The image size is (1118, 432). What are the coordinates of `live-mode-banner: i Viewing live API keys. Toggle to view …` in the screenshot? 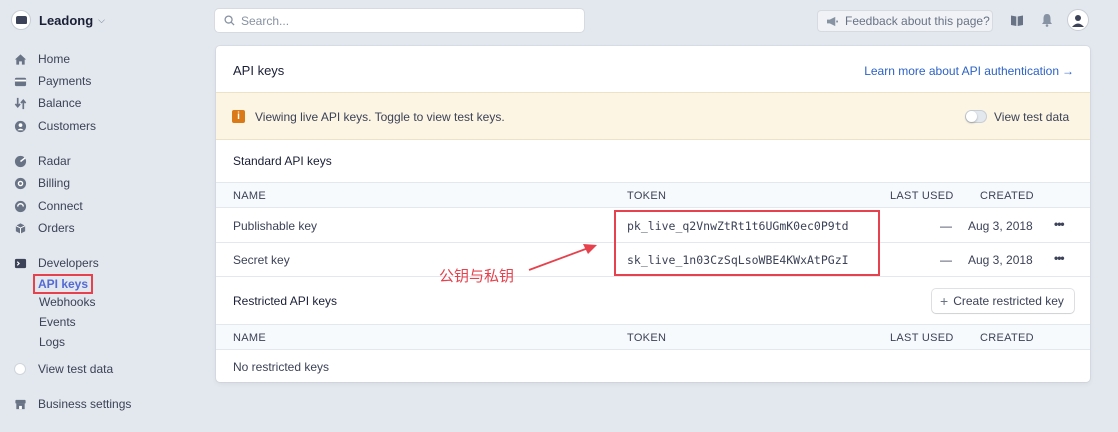 It's located at (653, 116).